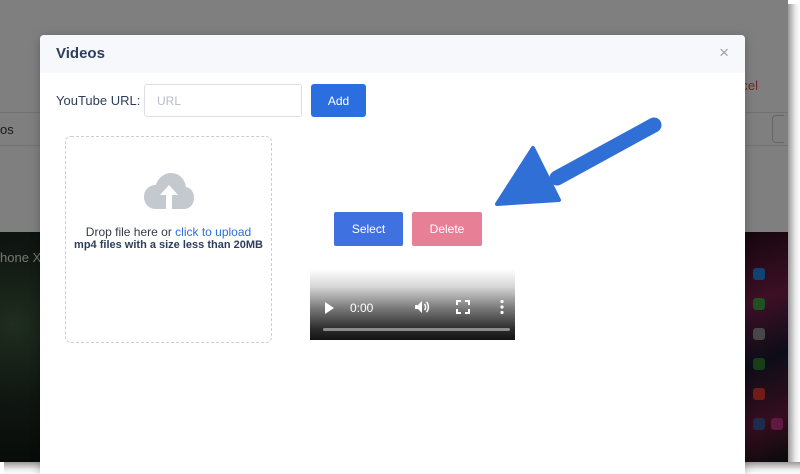 This screenshot has width=800, height=474. What do you see at coordinates (392, 54) in the screenshot?
I see `dialog-header: Videos ×` at bounding box center [392, 54].